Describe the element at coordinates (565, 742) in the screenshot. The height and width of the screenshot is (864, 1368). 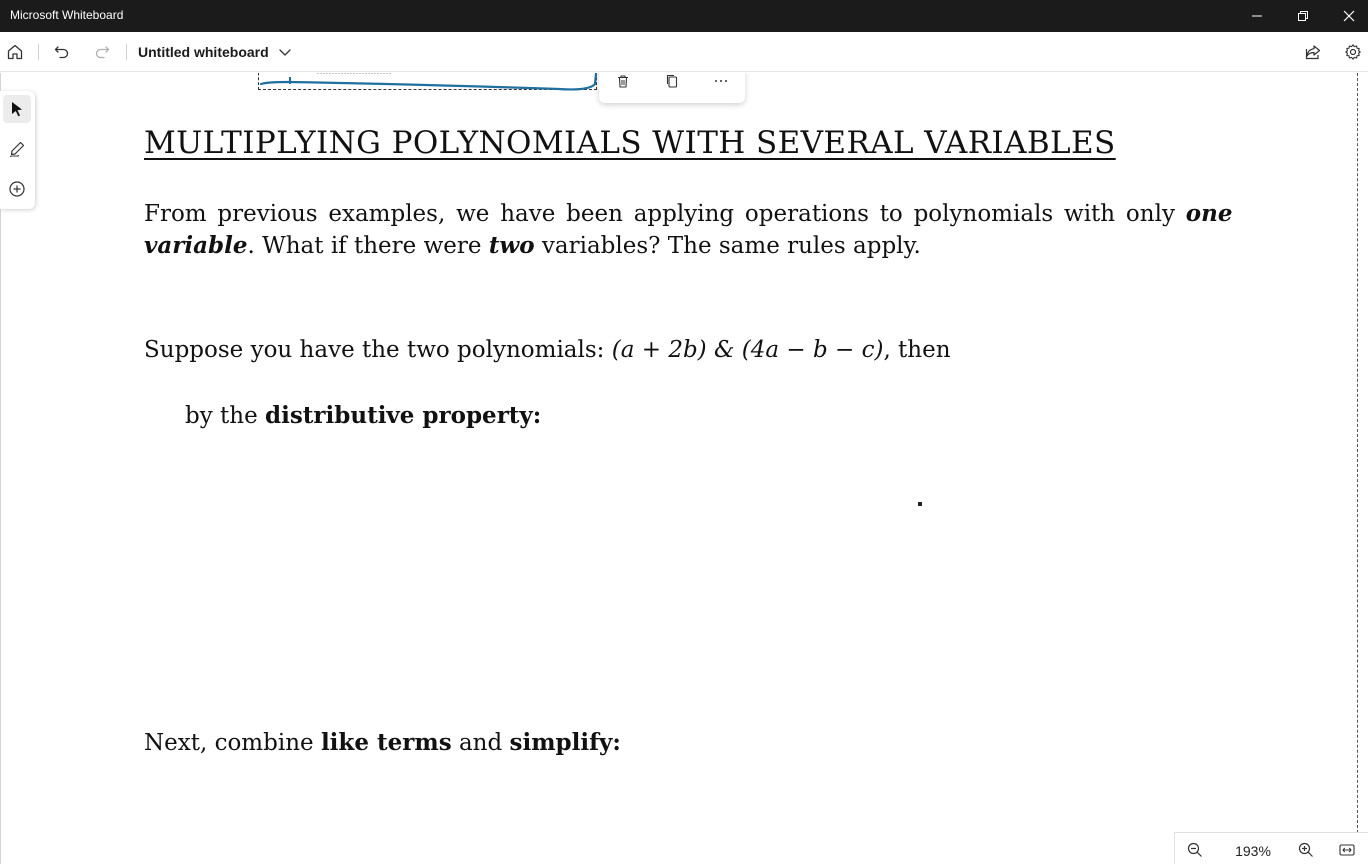
I see `emphasis-simplify: simplify:` at that location.